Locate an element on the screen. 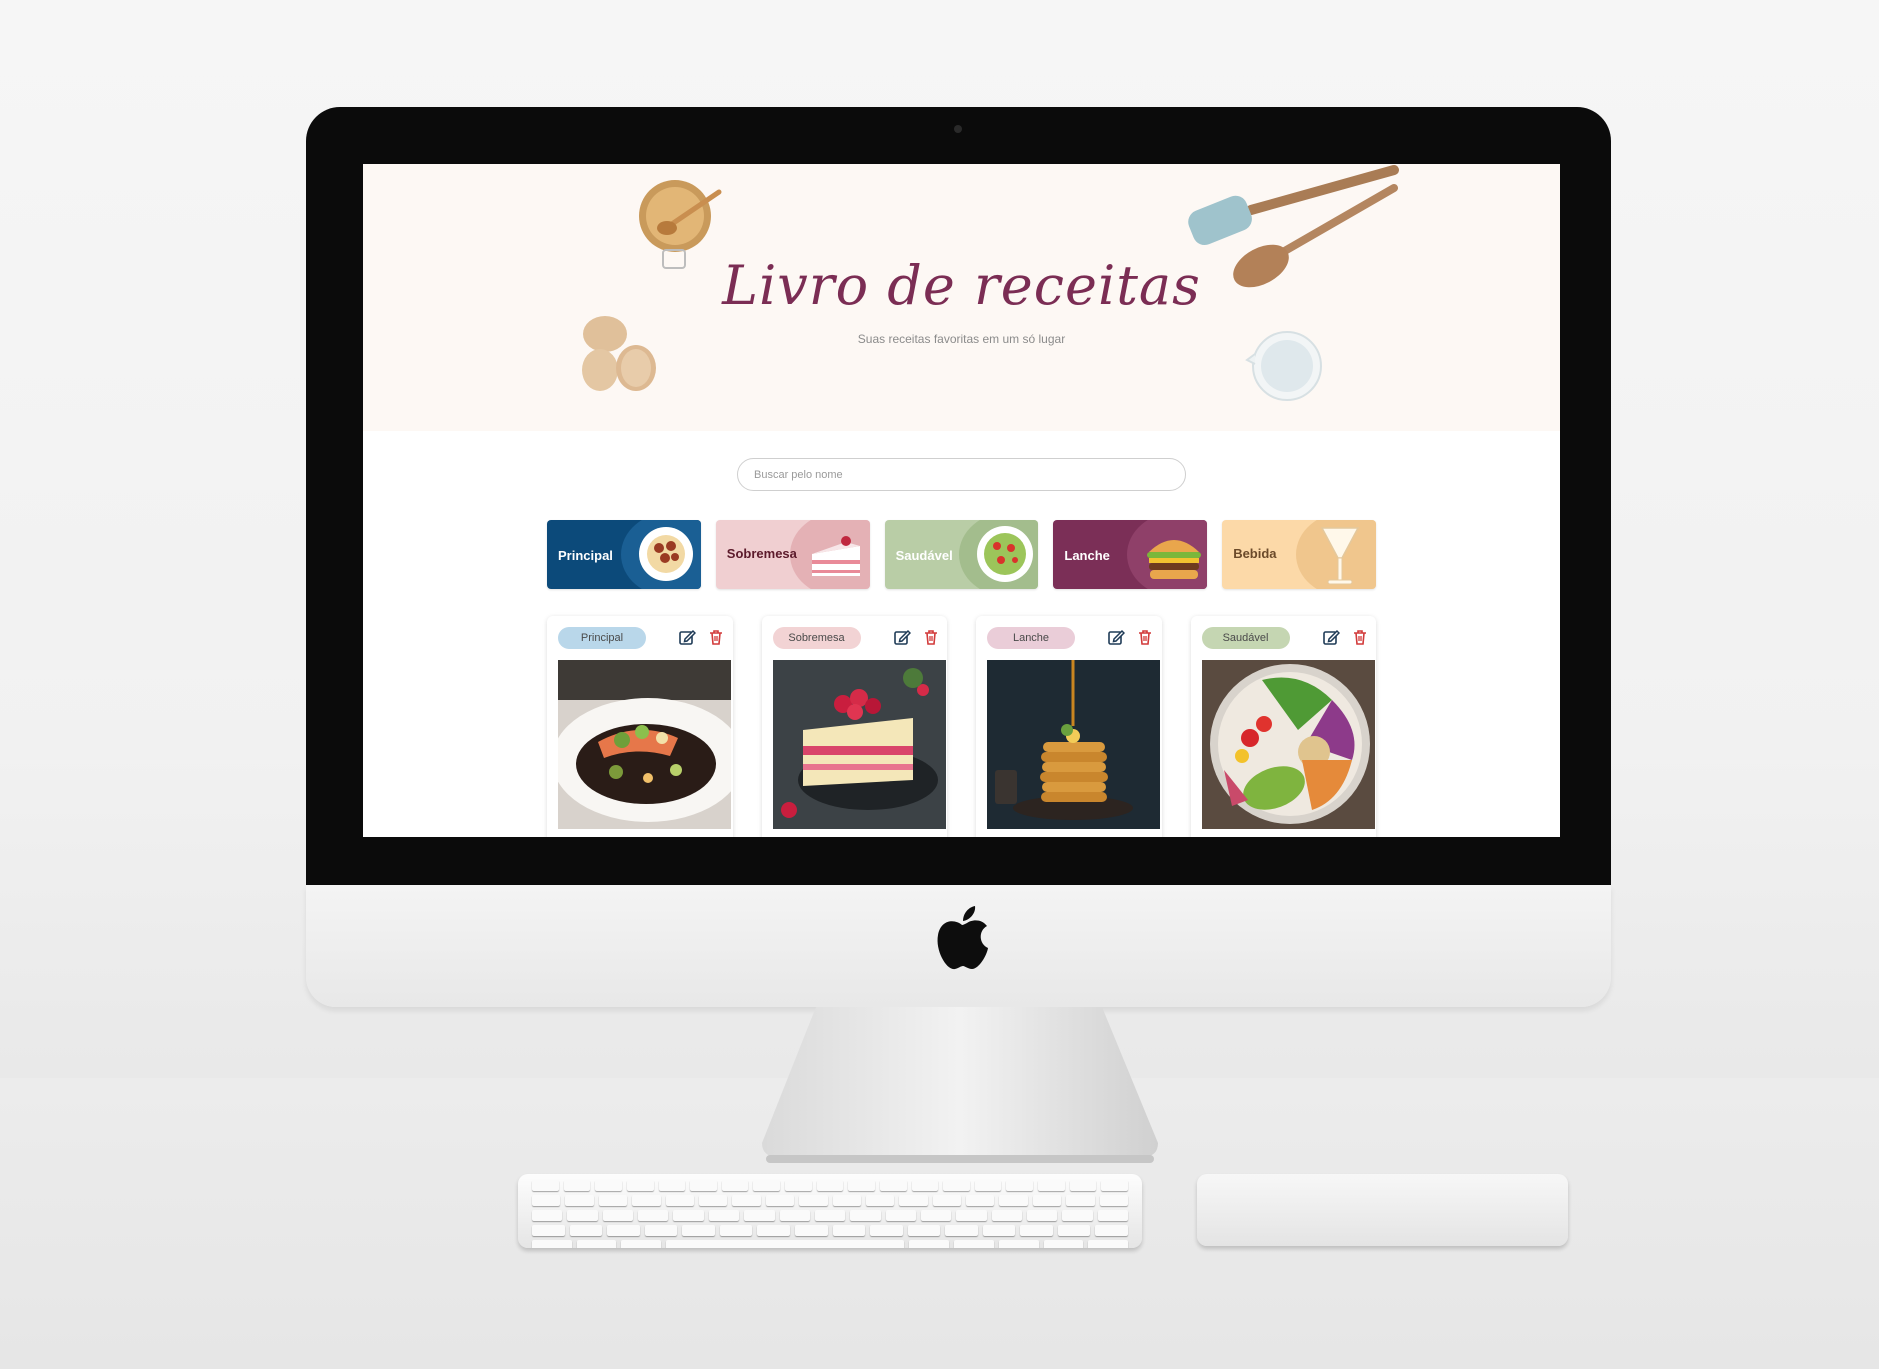  search-input is located at coordinates (961, 474).